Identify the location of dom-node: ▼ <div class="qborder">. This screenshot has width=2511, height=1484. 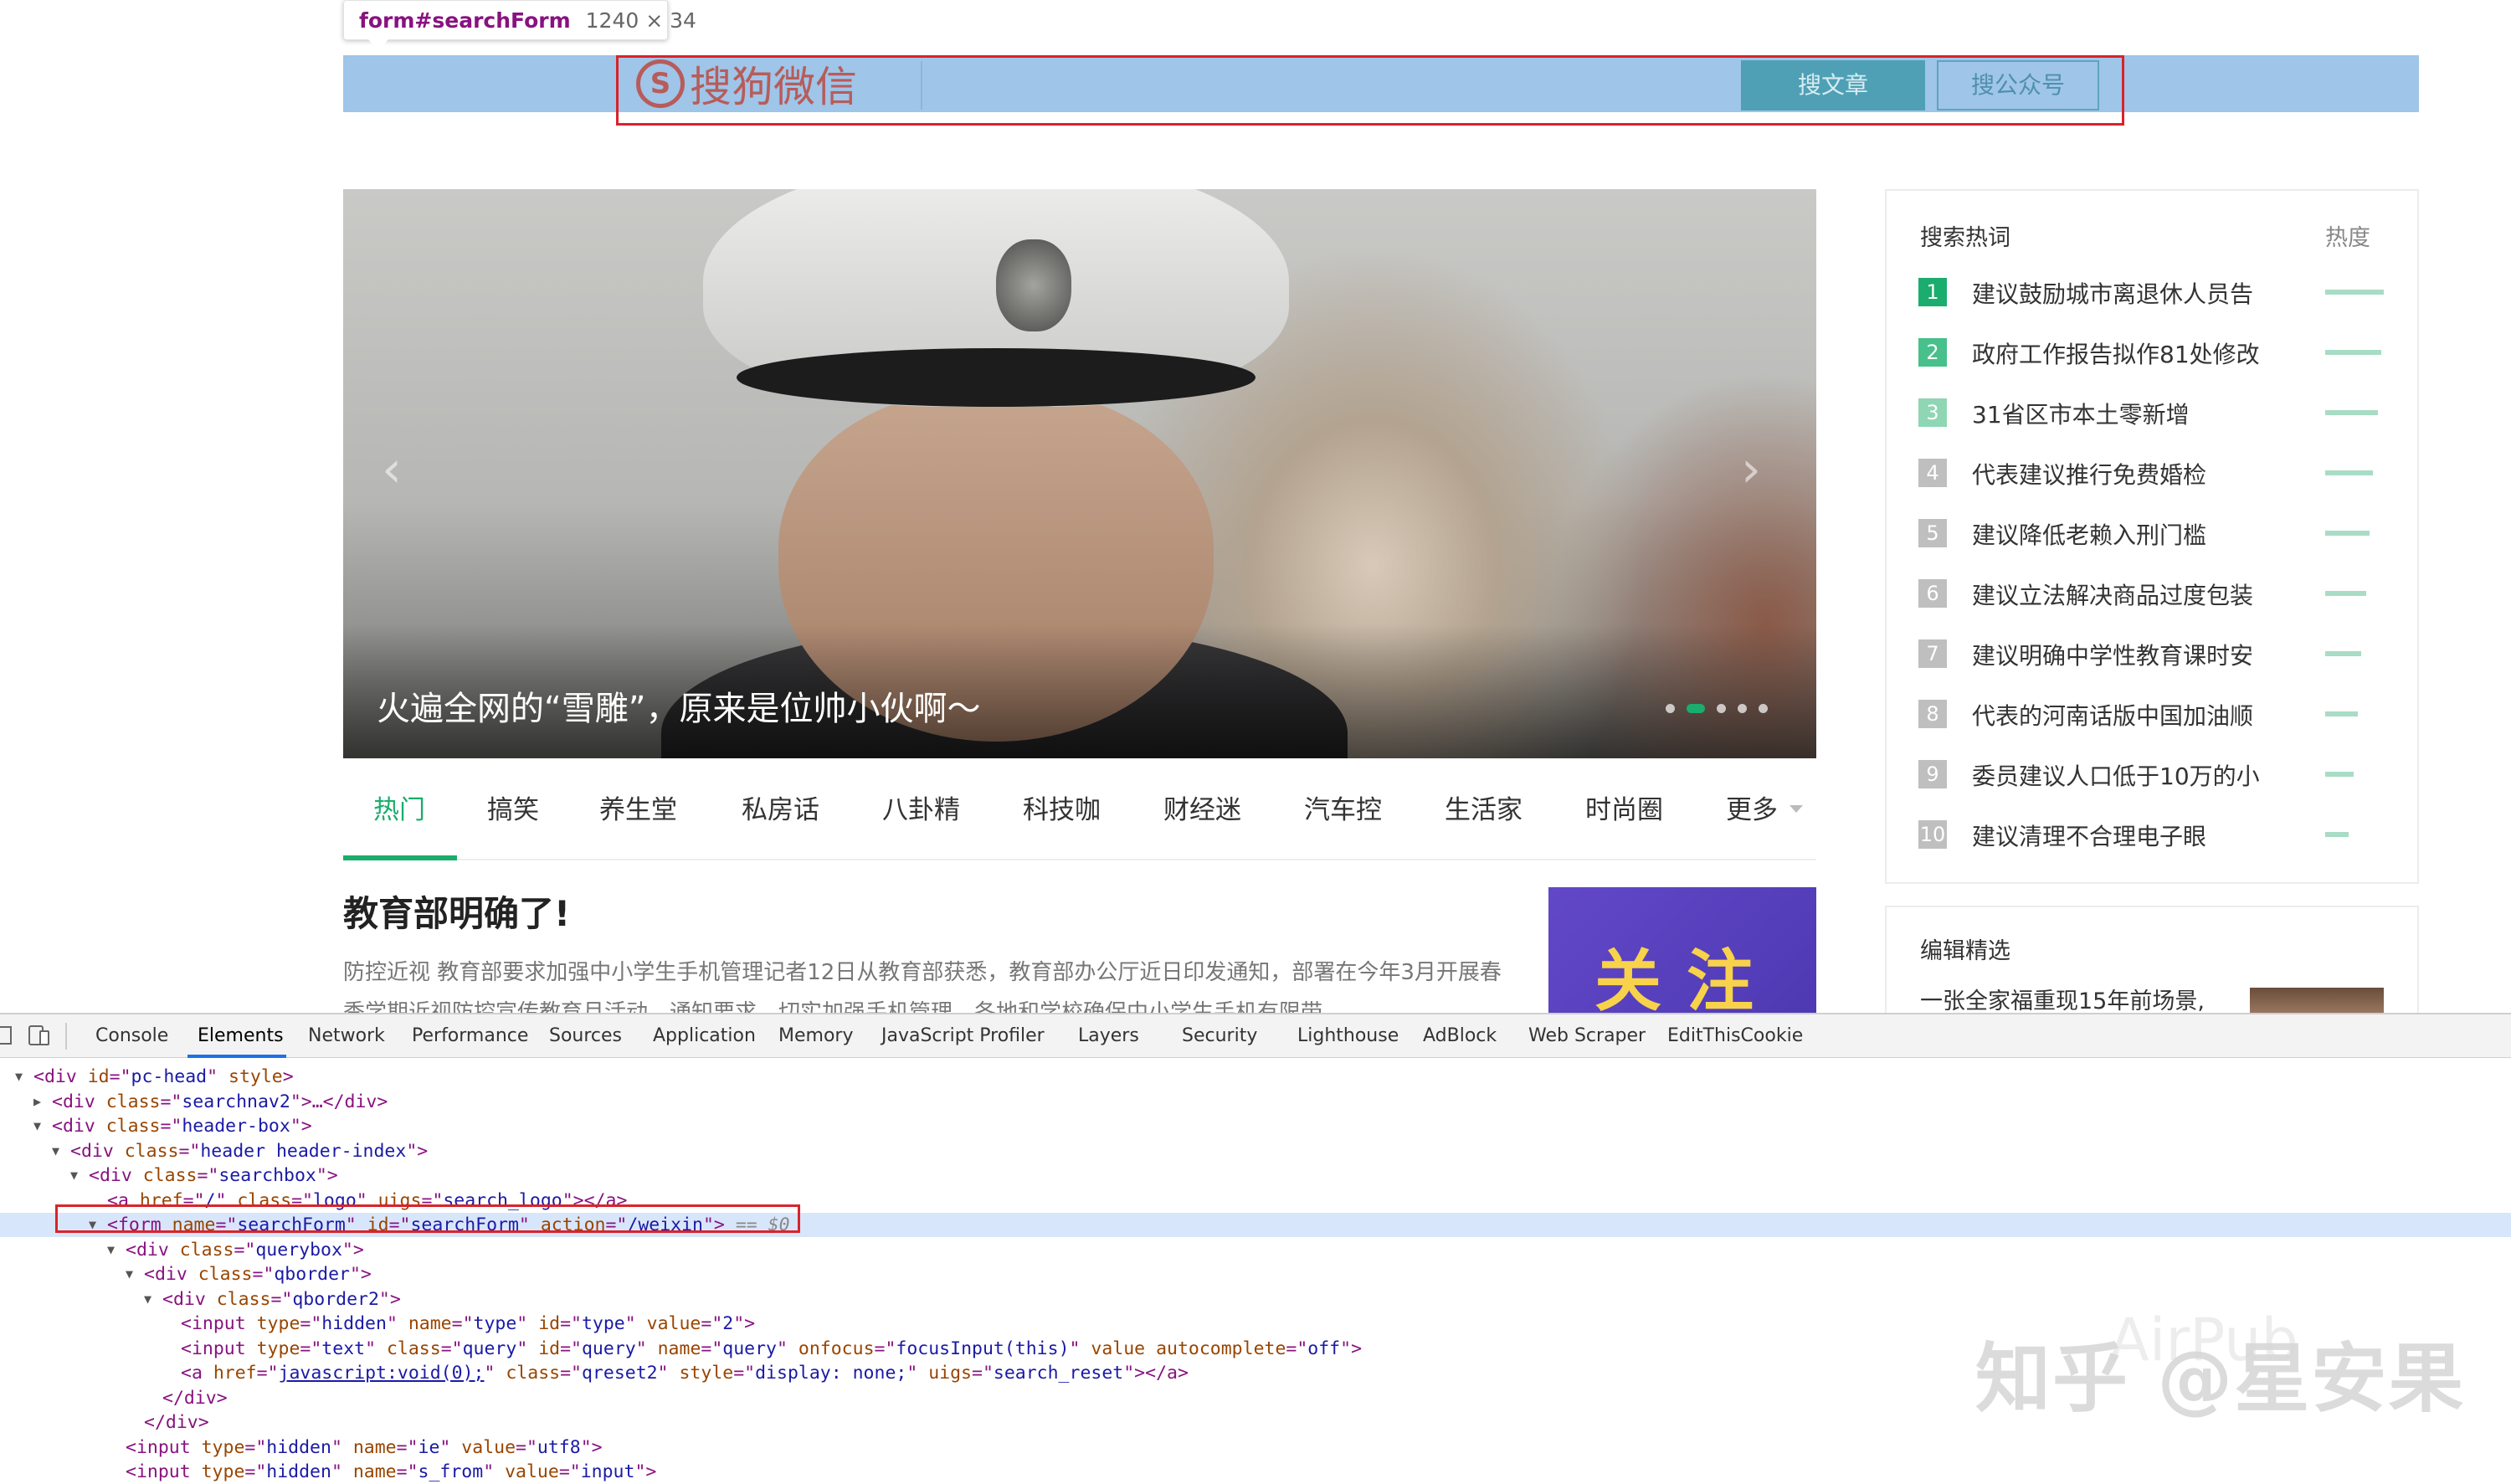
(1256, 1274).